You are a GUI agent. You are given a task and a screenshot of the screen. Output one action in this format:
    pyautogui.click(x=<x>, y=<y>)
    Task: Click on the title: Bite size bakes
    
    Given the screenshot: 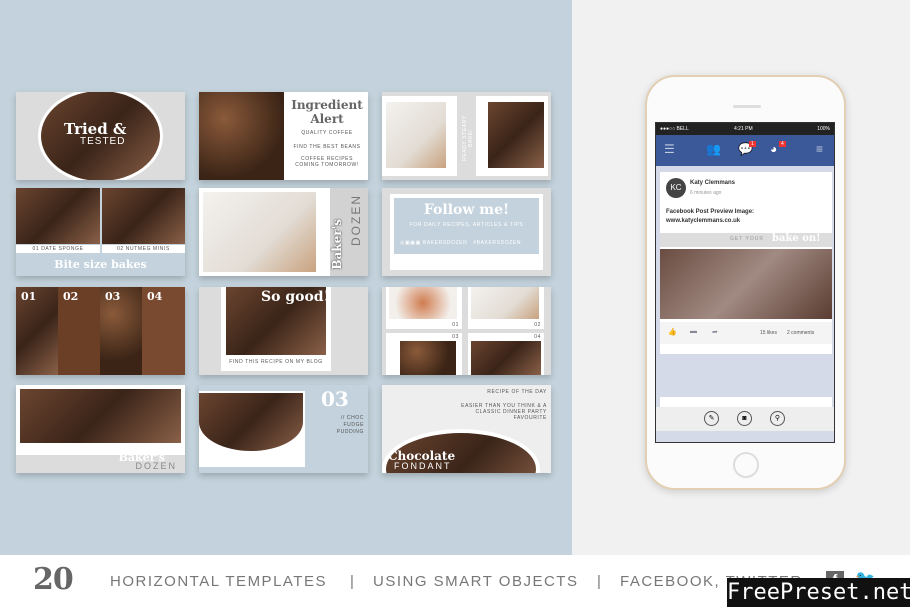 What is the action you would take?
    pyautogui.click(x=100, y=264)
    